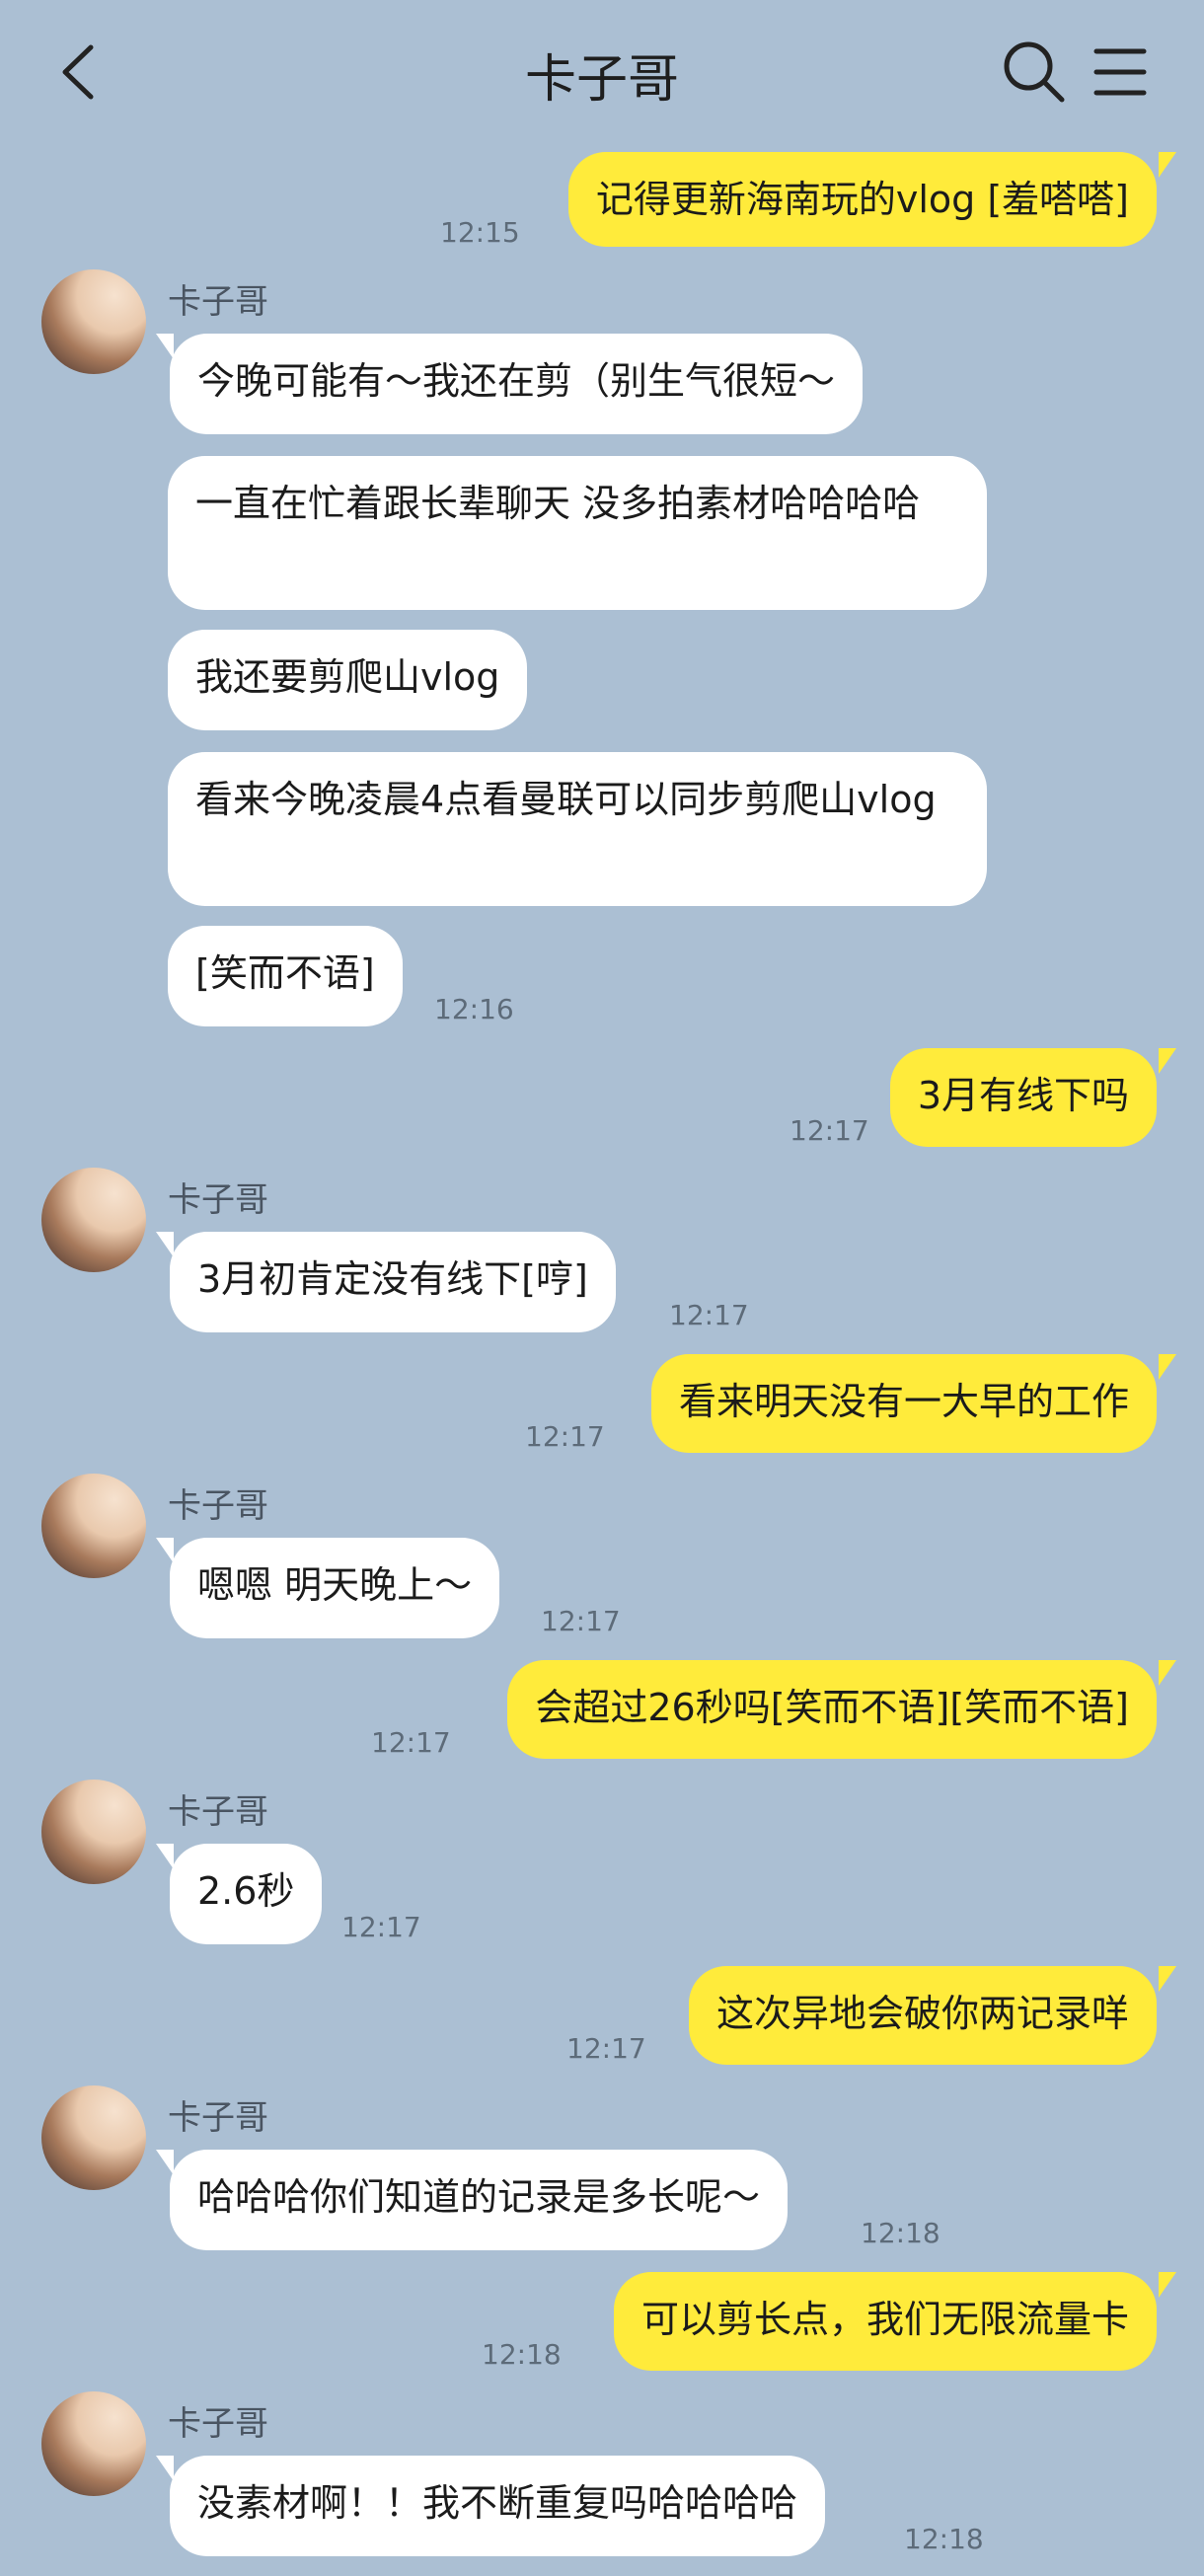 The image size is (1204, 2576). What do you see at coordinates (517, 384) in the screenshot?
I see `incoming-message: 今晚可能有～我还在剪（别生气很短～` at bounding box center [517, 384].